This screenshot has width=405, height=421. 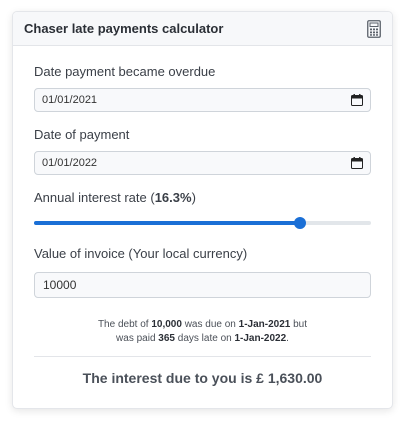 What do you see at coordinates (287, 338) in the screenshot?
I see `summary-text-part: .` at bounding box center [287, 338].